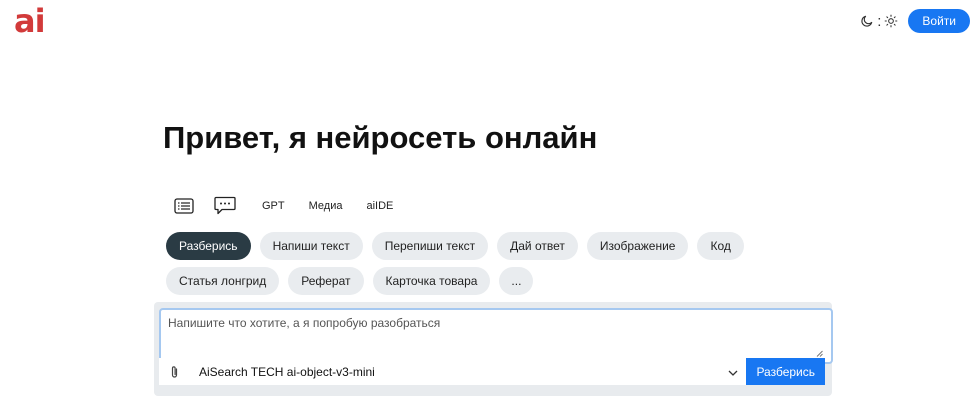 This screenshot has width=980, height=411. I want to click on model-select-value: AiSearch TECH ai-object-v3-mini, so click(287, 371).